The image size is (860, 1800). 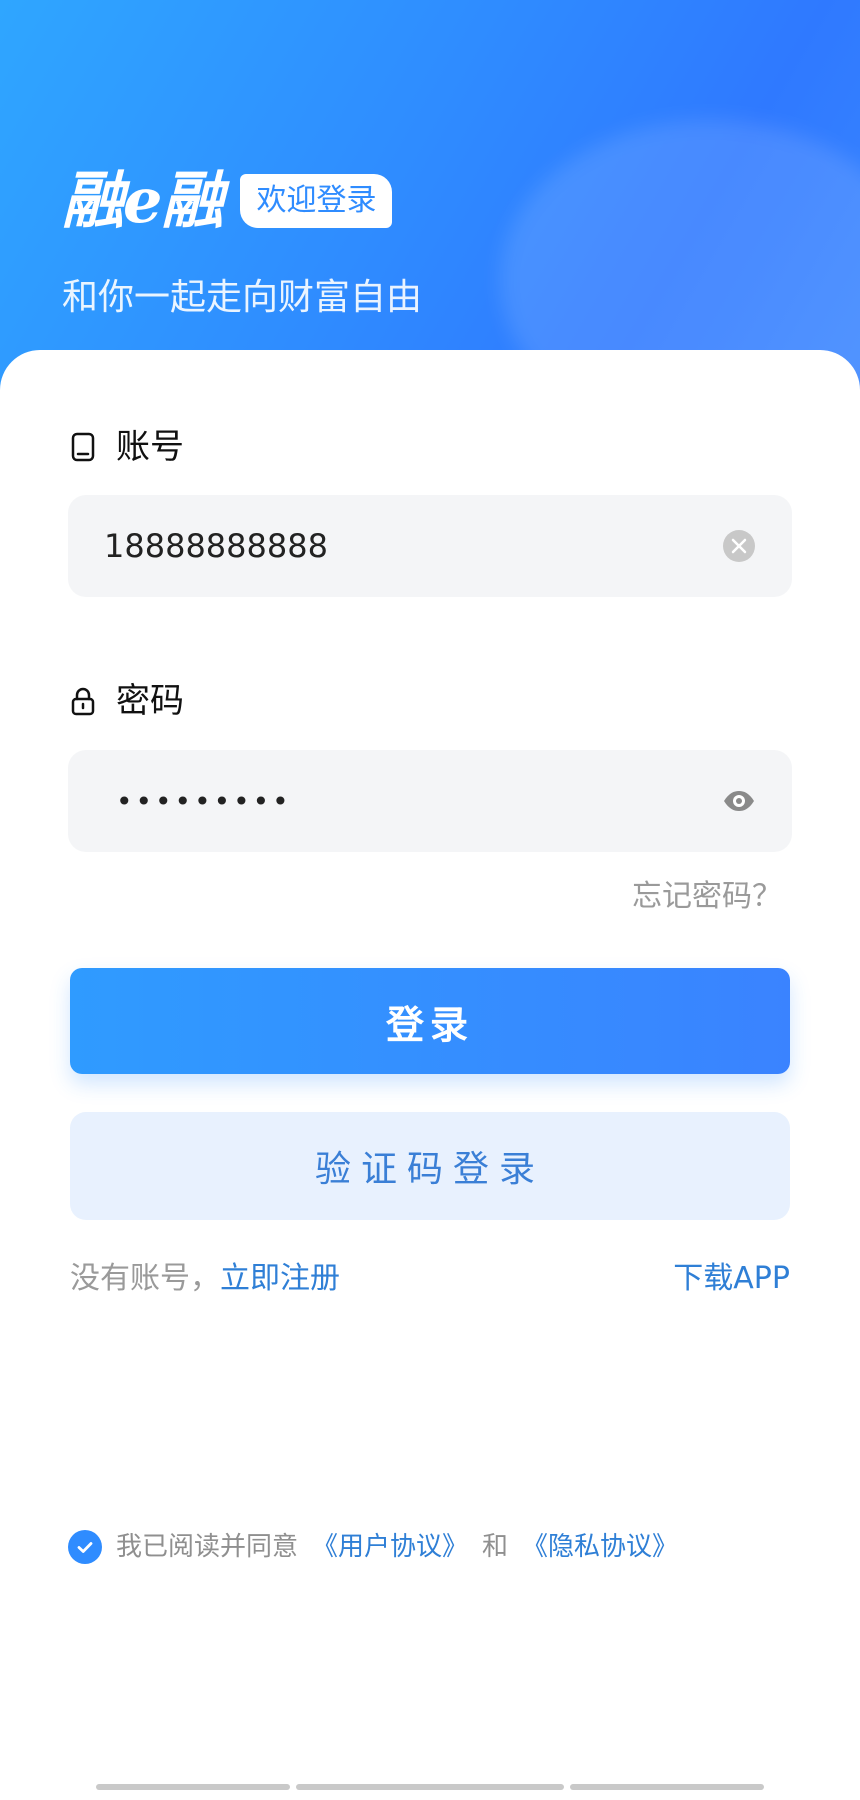 What do you see at coordinates (430, 1166) in the screenshot?
I see `sms-login-button: 验证码登录` at bounding box center [430, 1166].